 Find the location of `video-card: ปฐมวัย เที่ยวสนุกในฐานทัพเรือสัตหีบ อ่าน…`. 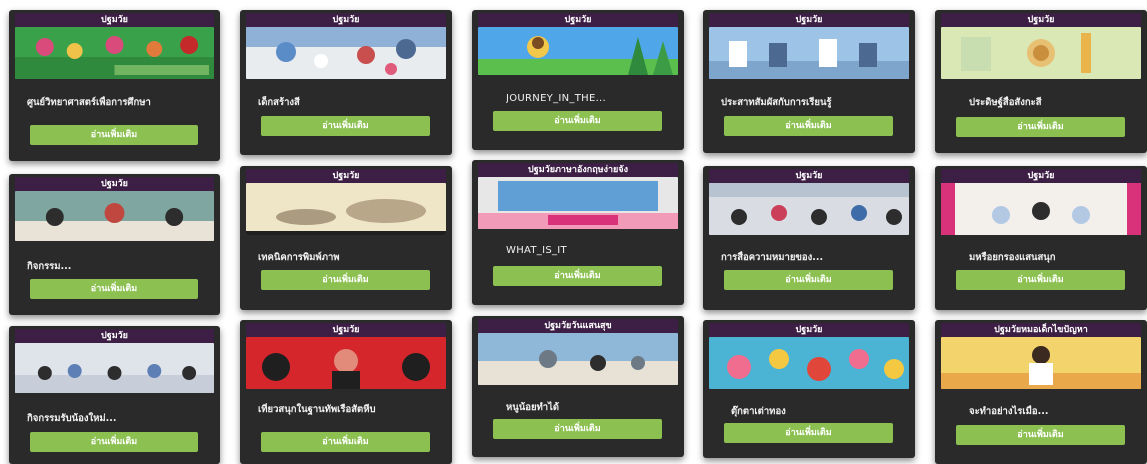

video-card: ปฐมวัย เที่ยวสนุกในฐานทัพเรือสัตหีบ อ่าน… is located at coordinates (346, 392).